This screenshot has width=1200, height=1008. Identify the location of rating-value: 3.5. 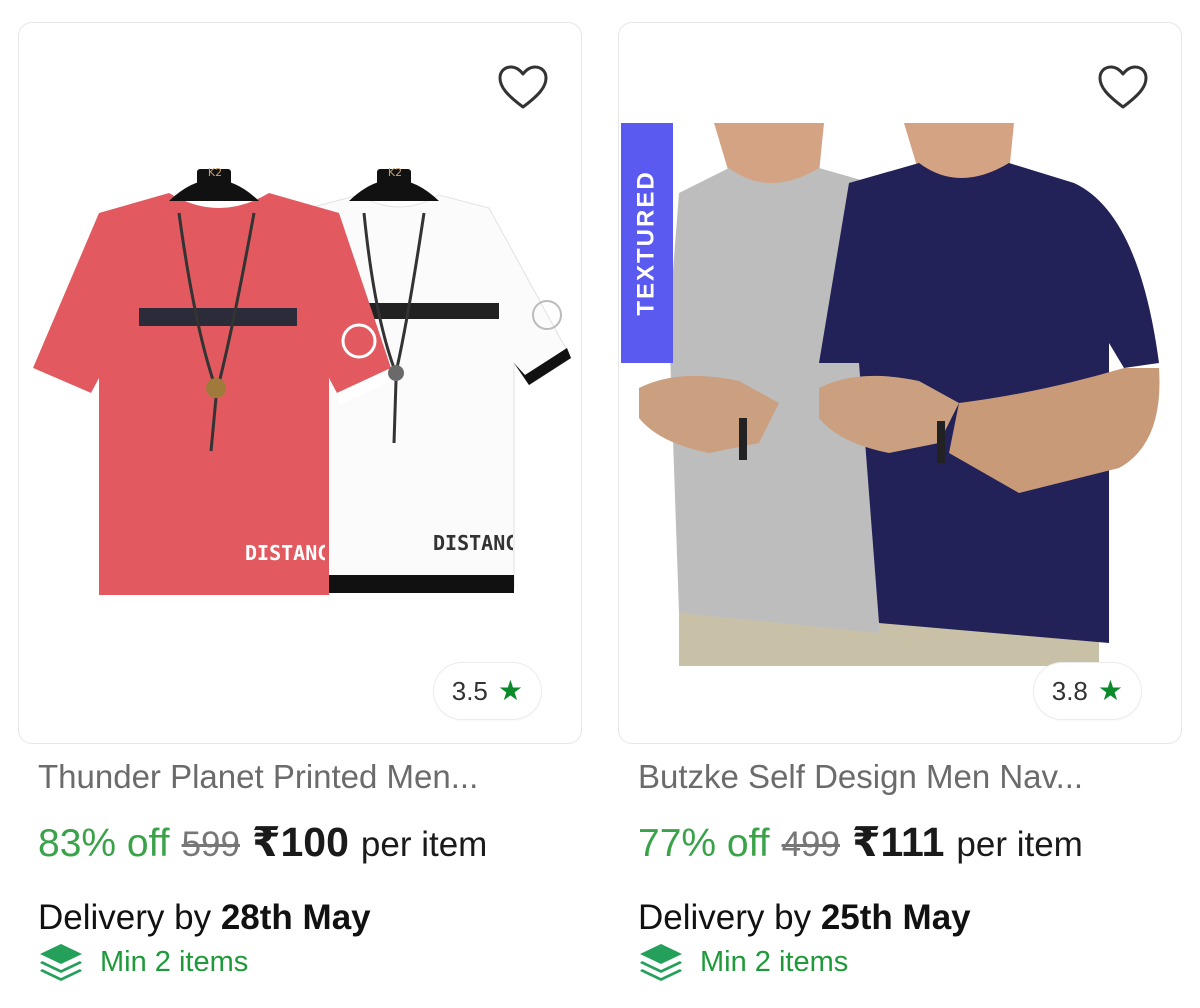
(469, 690).